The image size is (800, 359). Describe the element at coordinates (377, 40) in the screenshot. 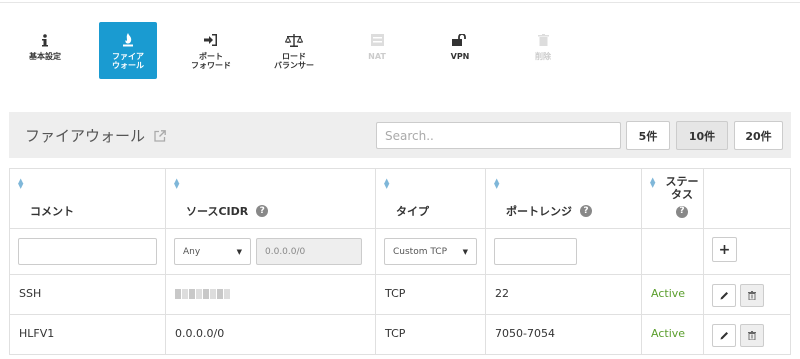

I see `nat-icon` at that location.